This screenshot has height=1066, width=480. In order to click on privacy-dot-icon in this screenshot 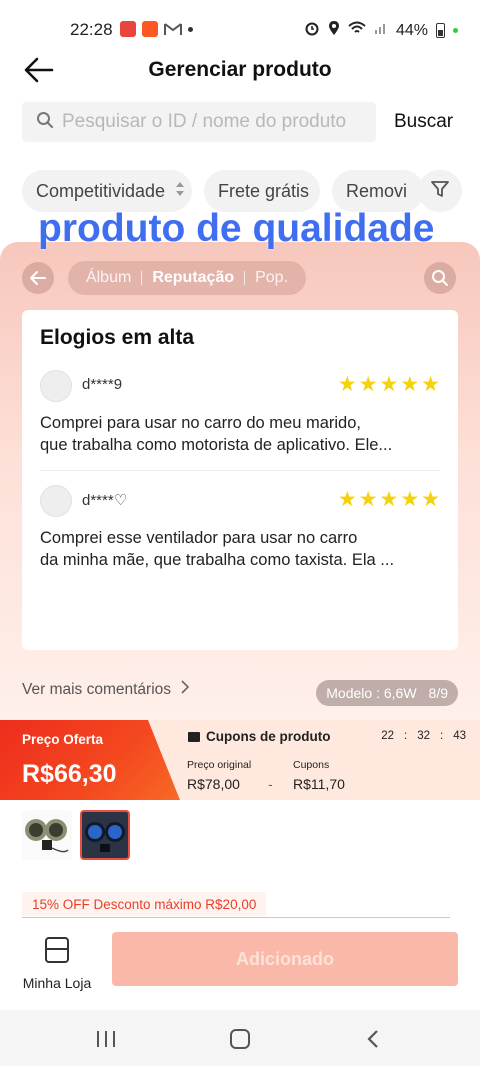, I will do `click(455, 30)`.